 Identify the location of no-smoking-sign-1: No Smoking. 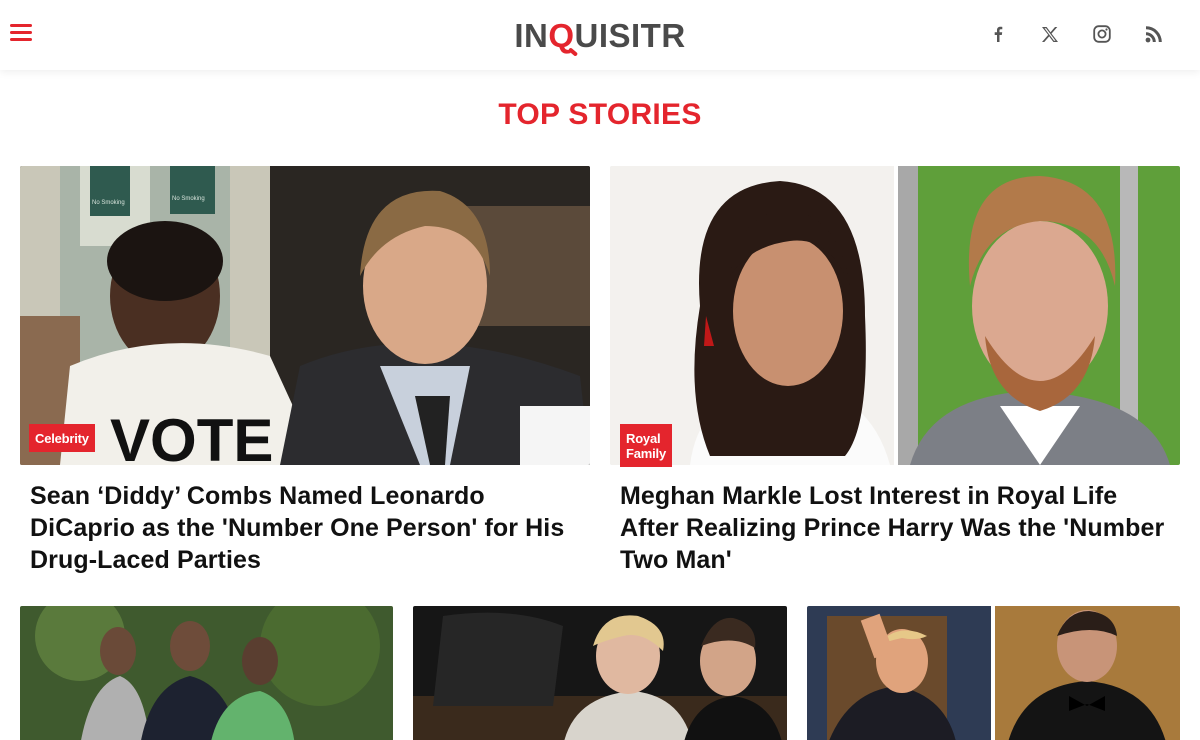
(108, 203).